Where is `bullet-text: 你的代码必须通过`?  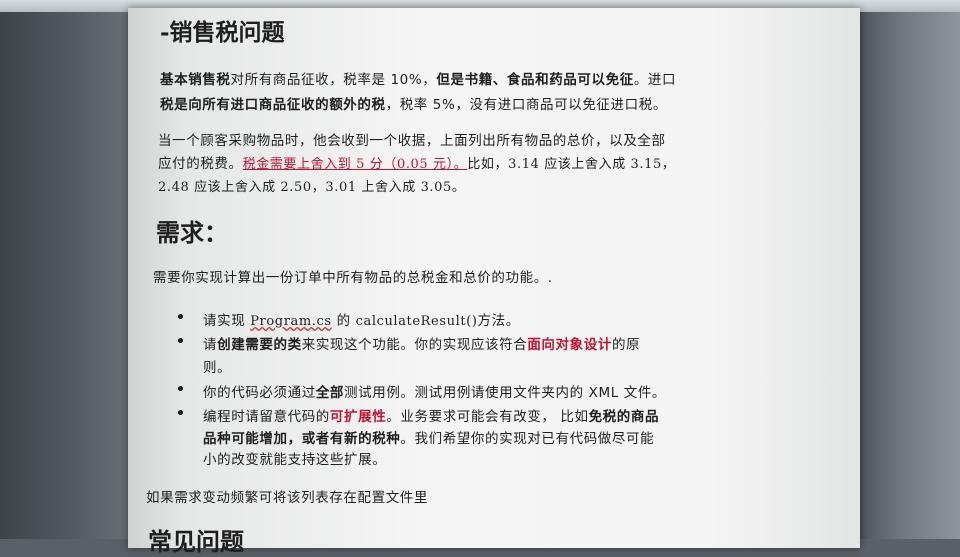 bullet-text: 你的代码必须通过 is located at coordinates (259, 393).